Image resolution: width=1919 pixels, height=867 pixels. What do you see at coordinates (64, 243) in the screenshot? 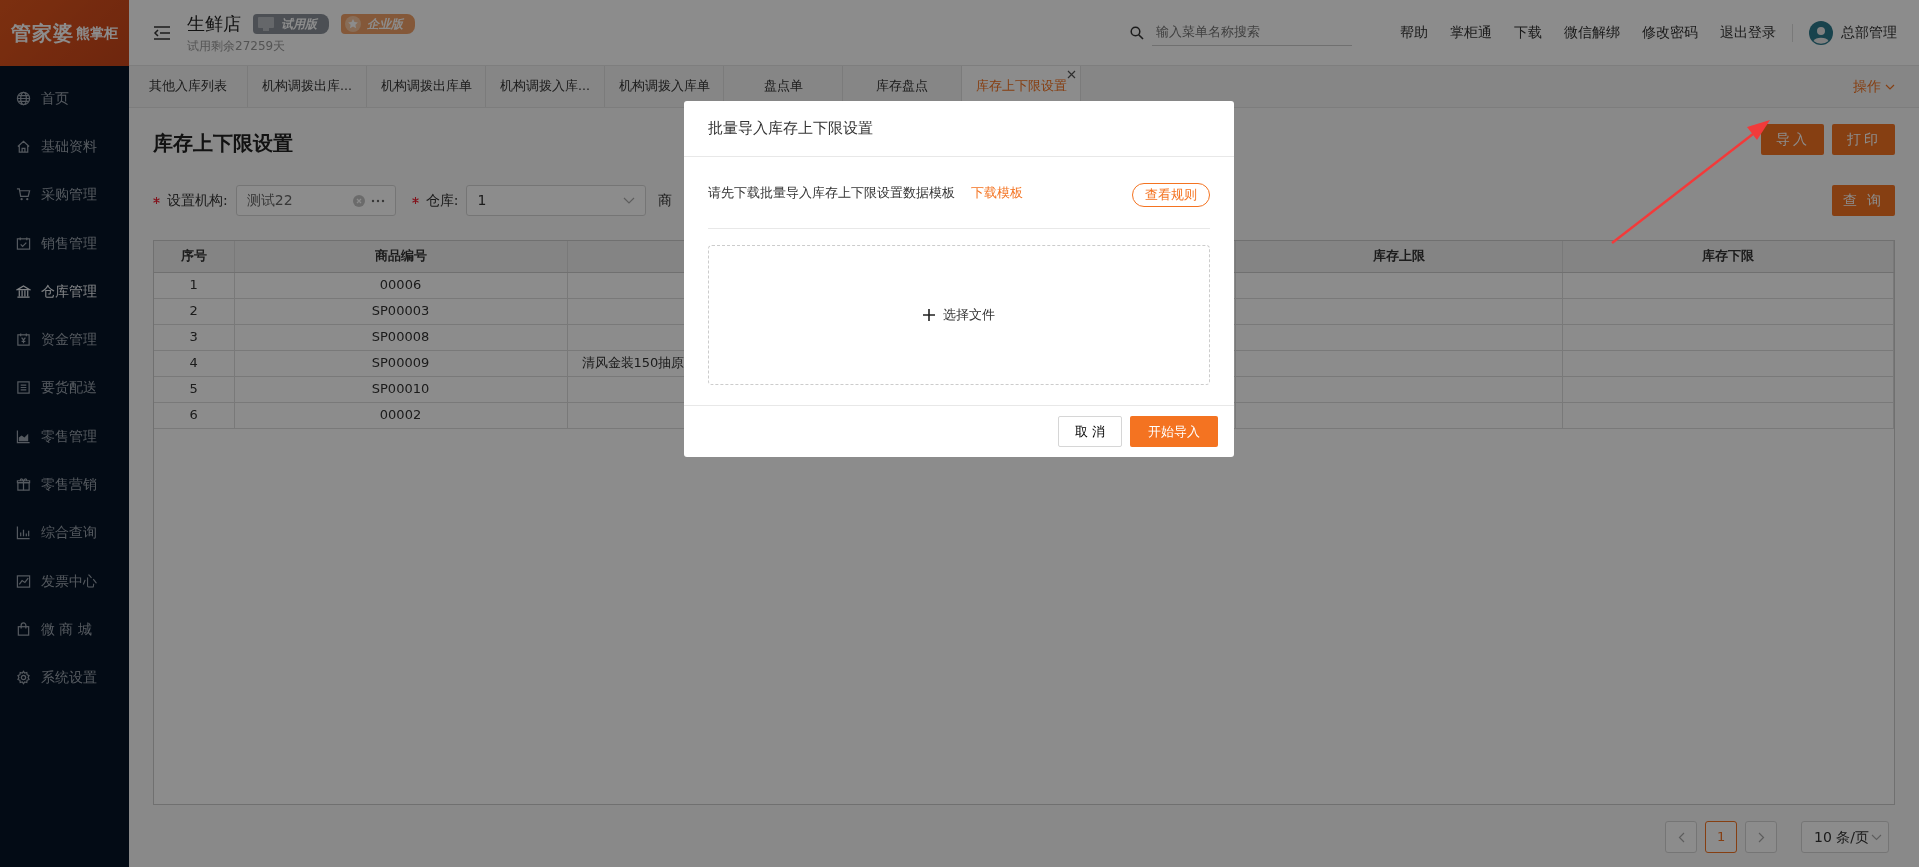
I see `sidebar-item: 销售管理` at bounding box center [64, 243].